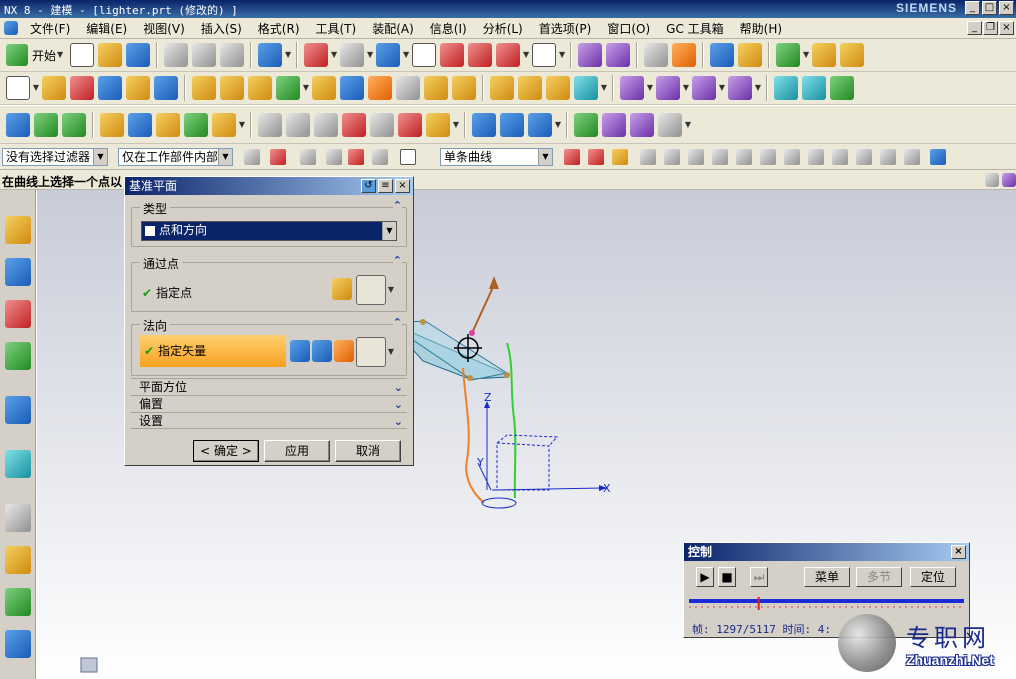 Image resolution: width=1016 pixels, height=679 pixels. Describe the element at coordinates (297, 451) in the screenshot. I see `apply-button: 应用` at that location.